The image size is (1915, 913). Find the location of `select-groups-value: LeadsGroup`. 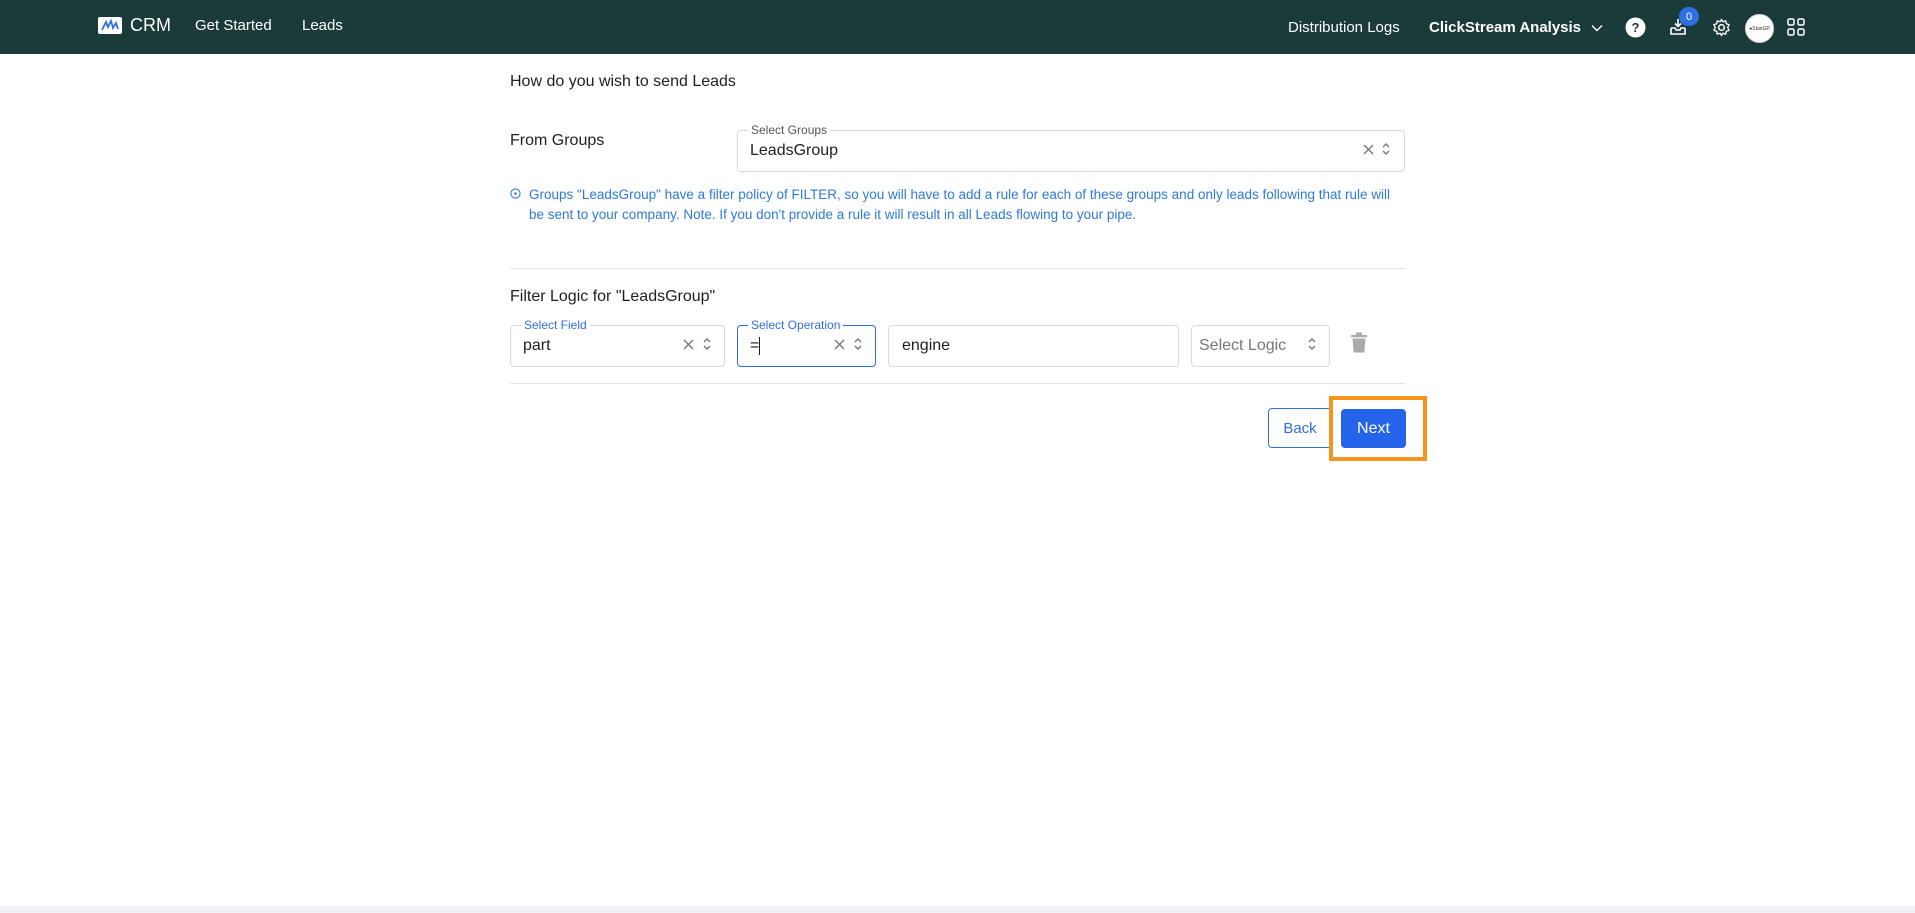

select-groups-value: LeadsGroup is located at coordinates (794, 150).